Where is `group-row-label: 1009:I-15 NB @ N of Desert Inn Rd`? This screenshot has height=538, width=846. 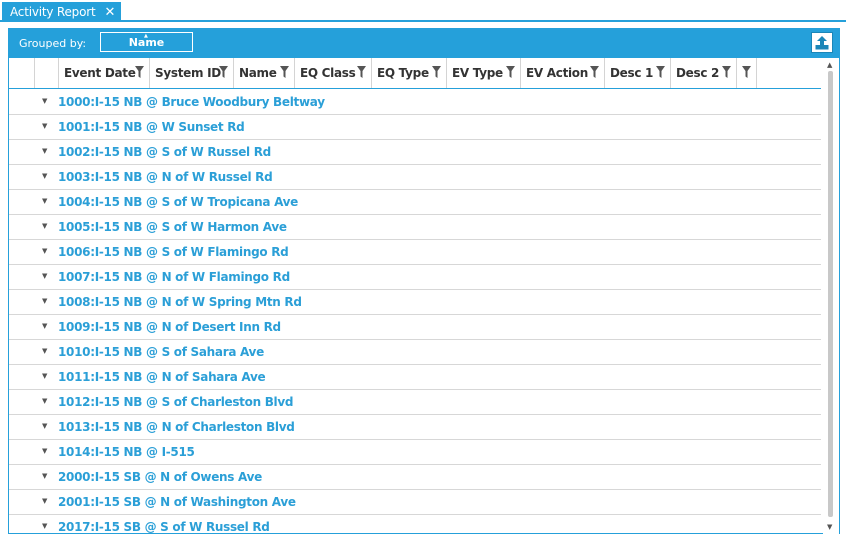 group-row-label: 1009:I-15 NB @ N of Desert Inn Rd is located at coordinates (169, 327).